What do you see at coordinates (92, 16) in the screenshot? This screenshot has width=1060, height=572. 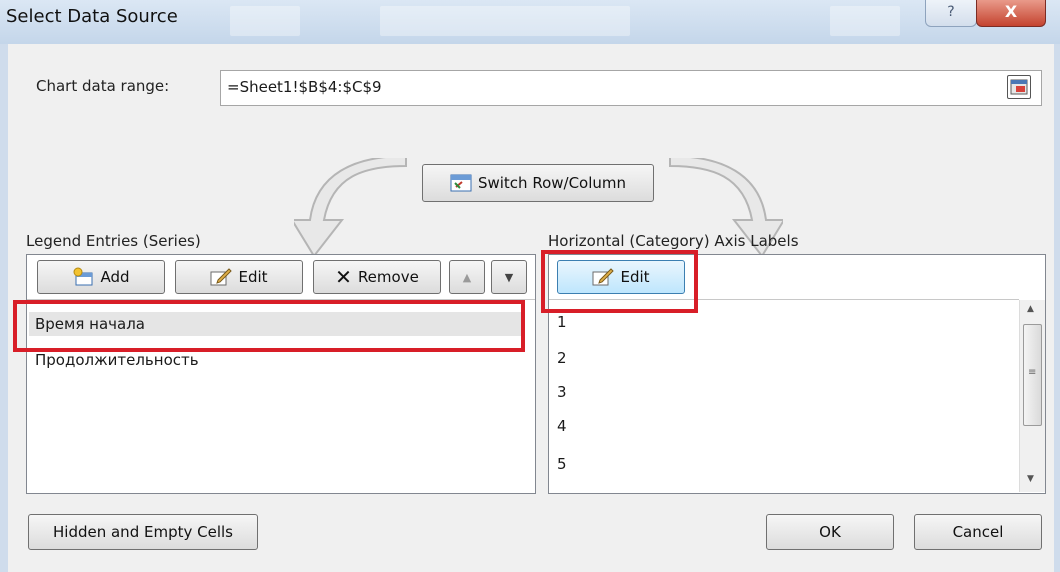 I see `dialog-title: Select Data Source` at bounding box center [92, 16].